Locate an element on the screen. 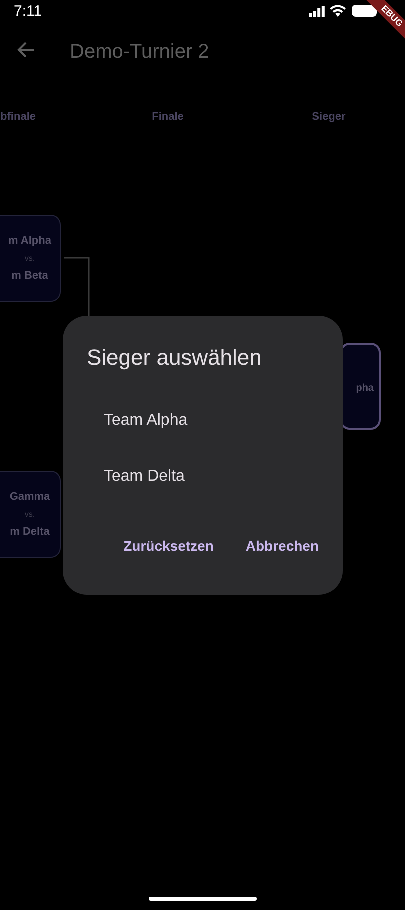  back-arrow-icon is located at coordinates (26, 50).